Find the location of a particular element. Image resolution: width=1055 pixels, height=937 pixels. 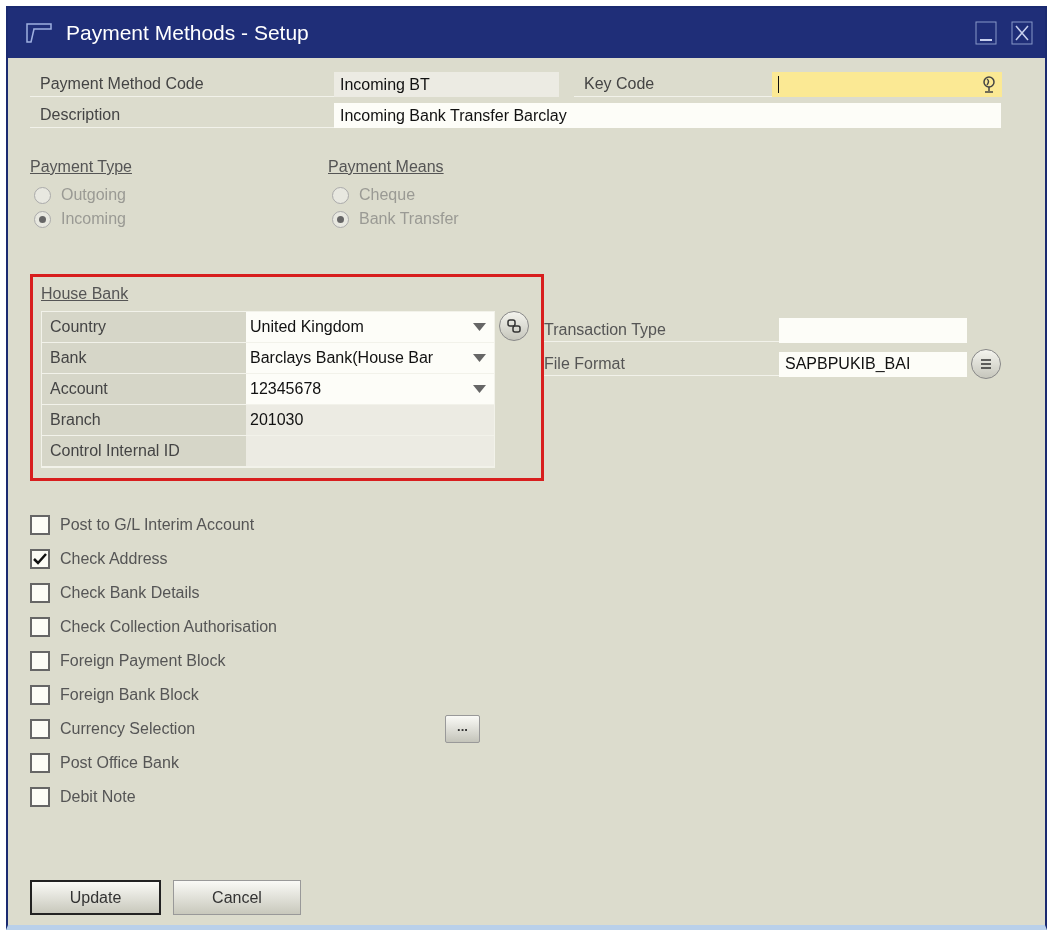

input-field: Incoming BT is located at coordinates (446, 84).